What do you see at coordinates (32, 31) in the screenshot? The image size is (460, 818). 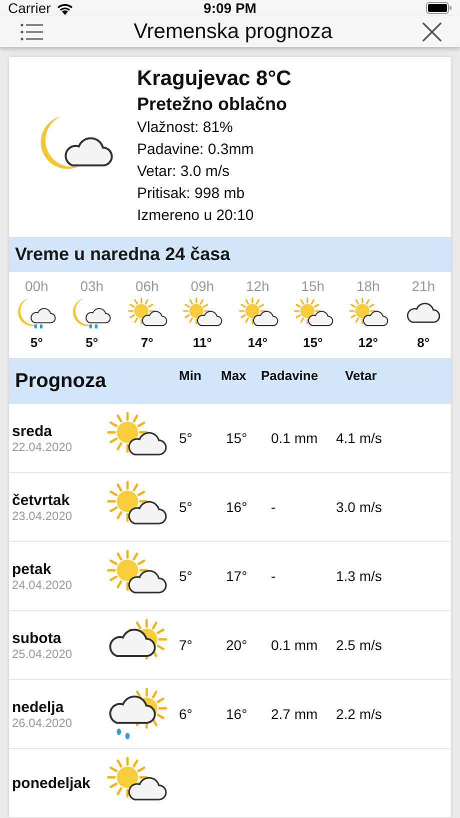 I see `menu-icon` at bounding box center [32, 31].